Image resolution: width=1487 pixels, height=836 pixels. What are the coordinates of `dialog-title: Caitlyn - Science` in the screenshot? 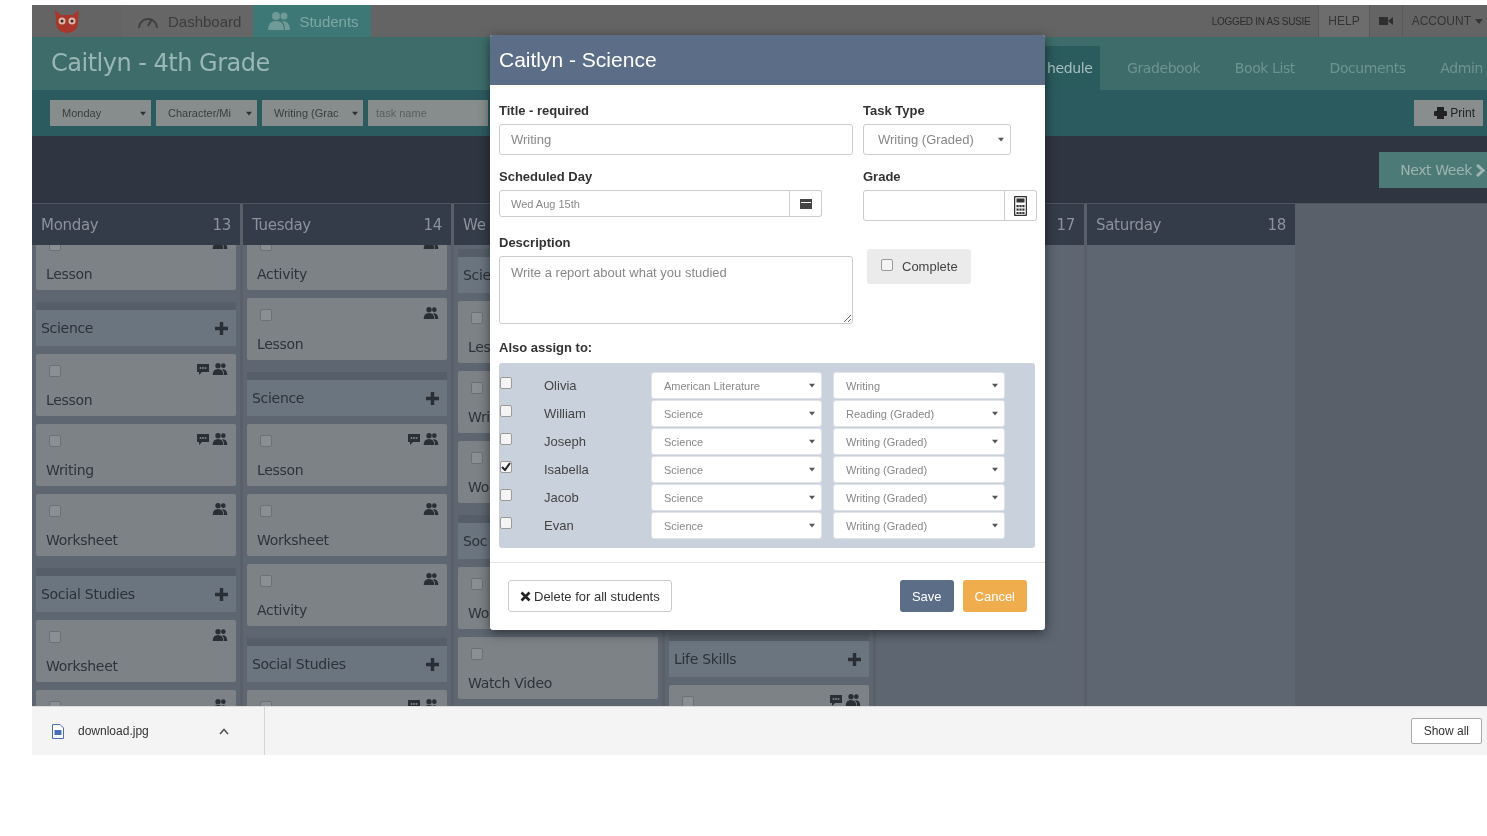 It's located at (578, 60).